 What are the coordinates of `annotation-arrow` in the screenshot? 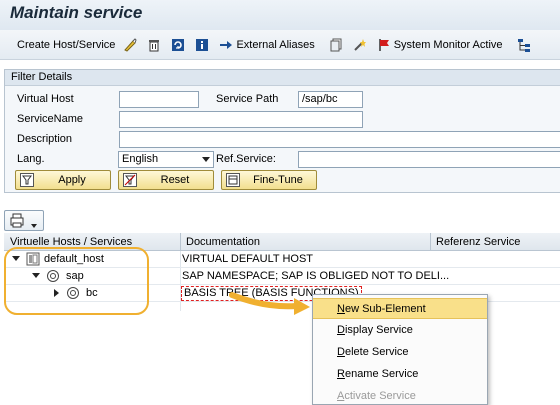 It's located at (264, 301).